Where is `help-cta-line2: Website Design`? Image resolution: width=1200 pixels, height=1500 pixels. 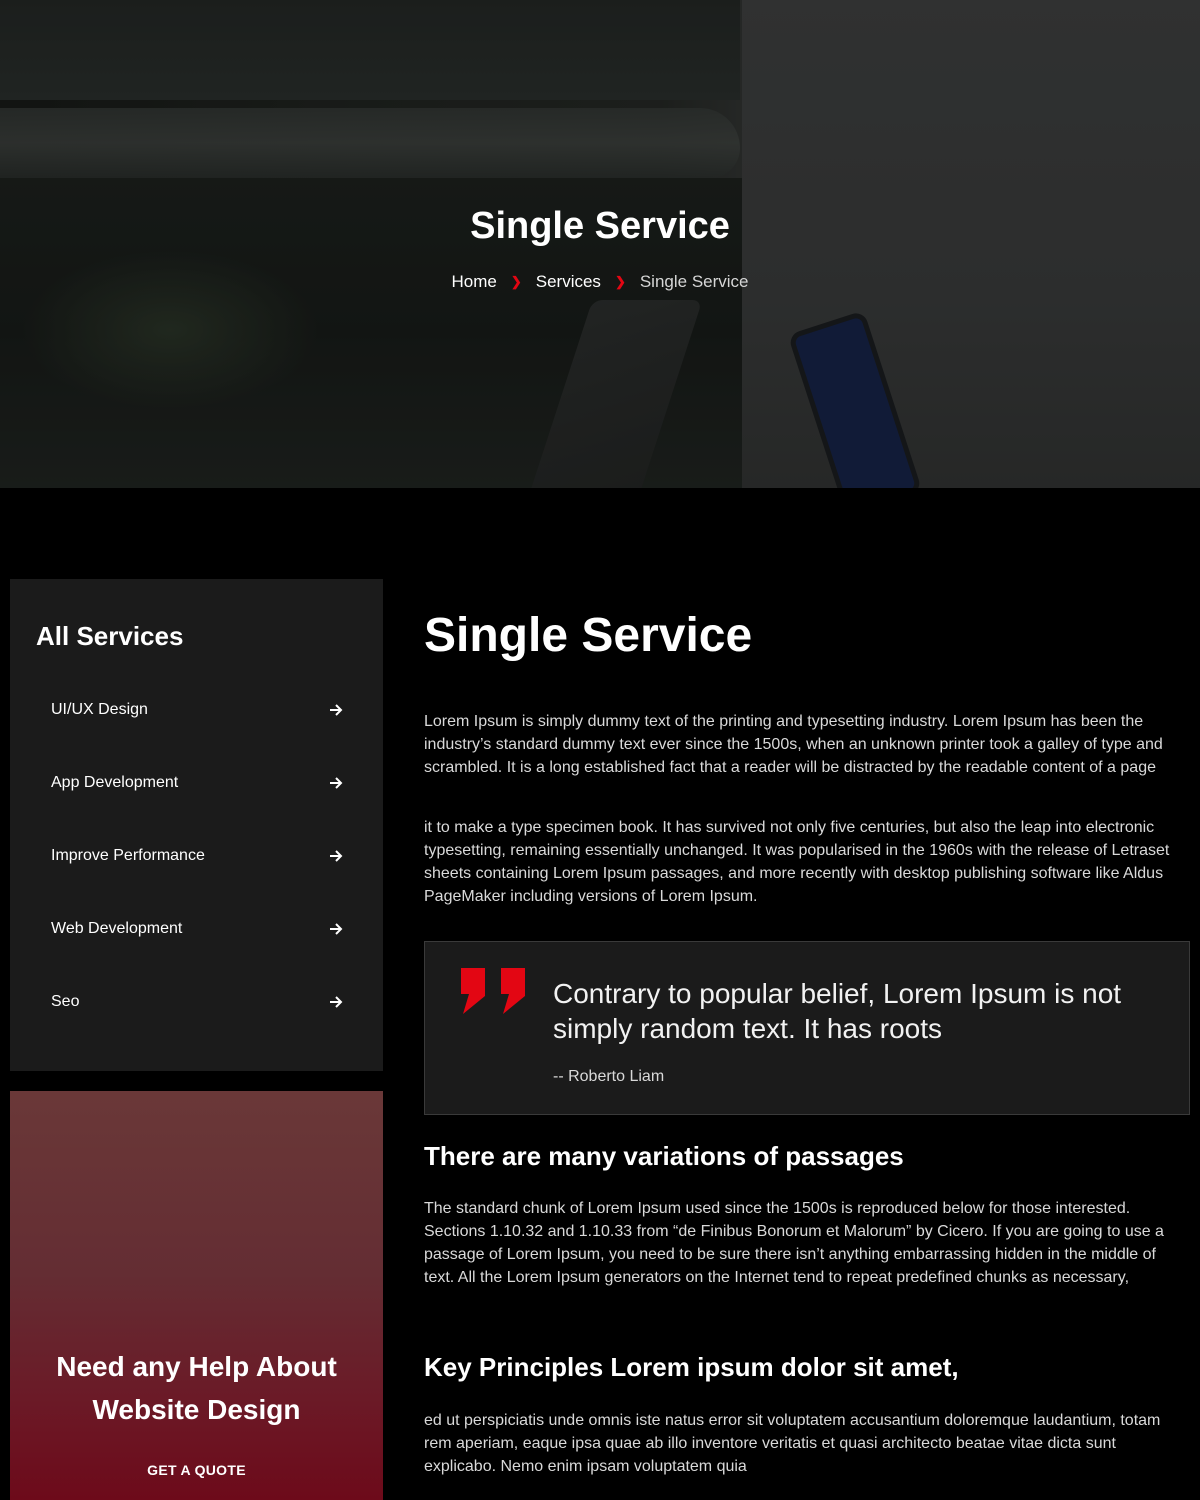
help-cta-line2: Website Design is located at coordinates (196, 1409).